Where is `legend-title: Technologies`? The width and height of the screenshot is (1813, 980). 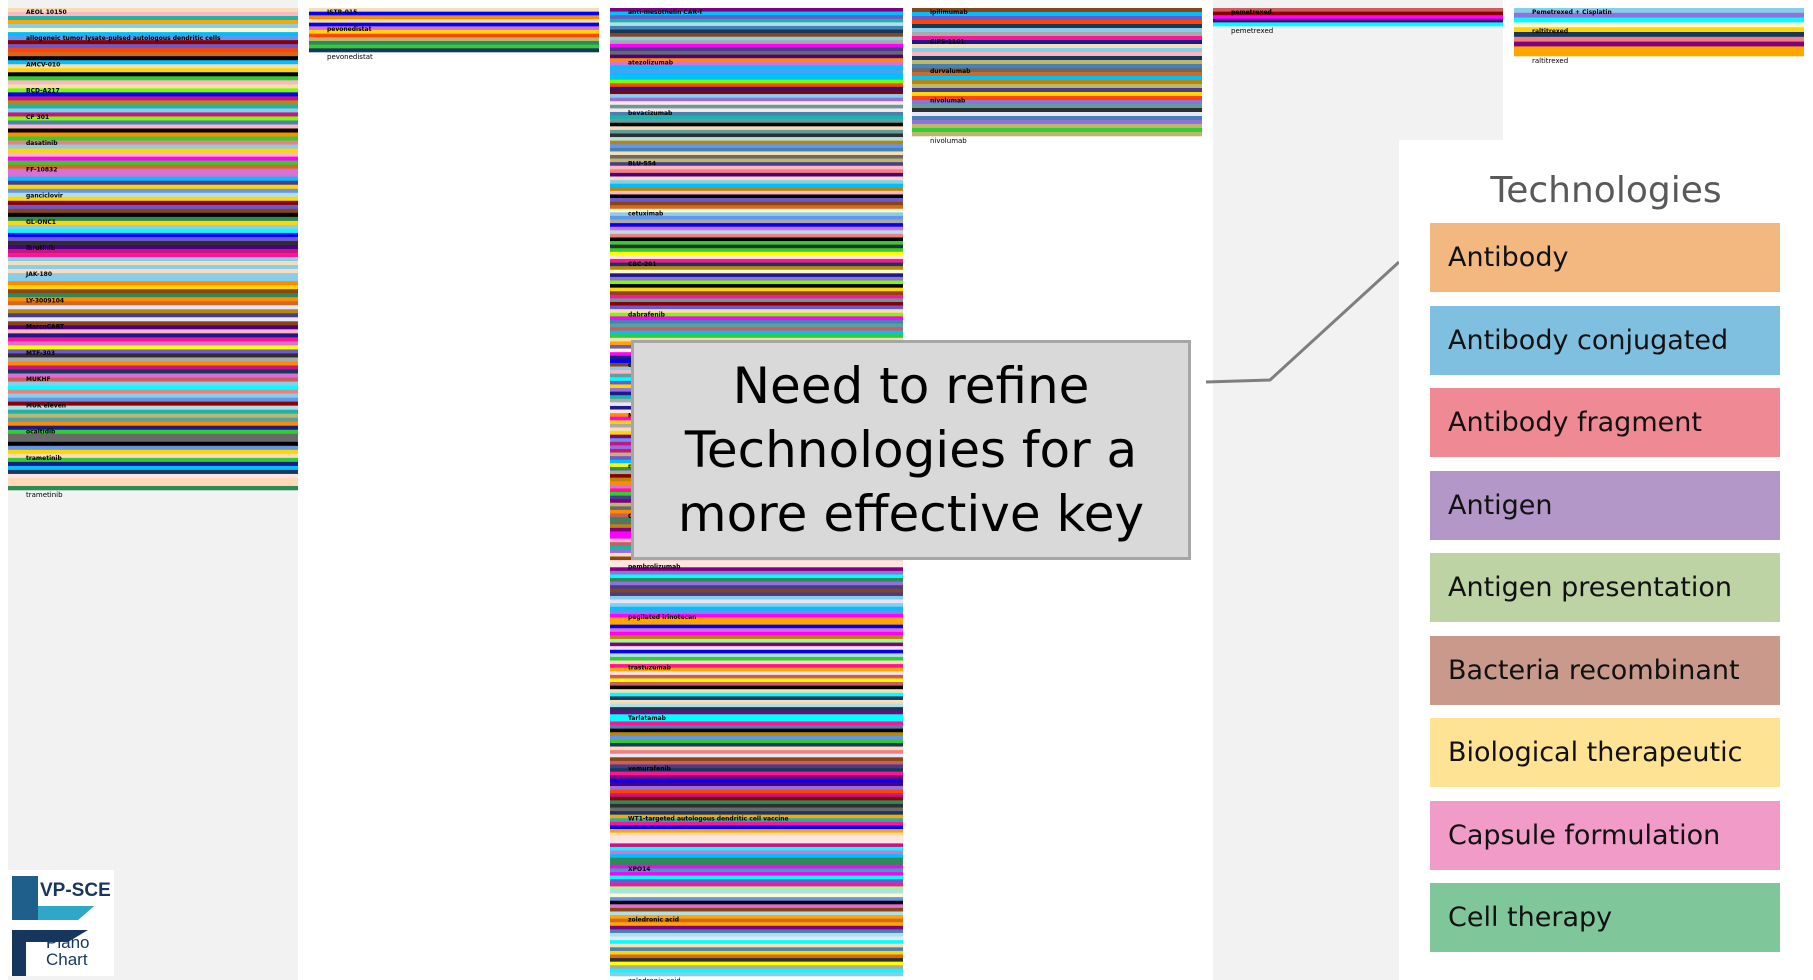
legend-title: Technologies is located at coordinates (1606, 190).